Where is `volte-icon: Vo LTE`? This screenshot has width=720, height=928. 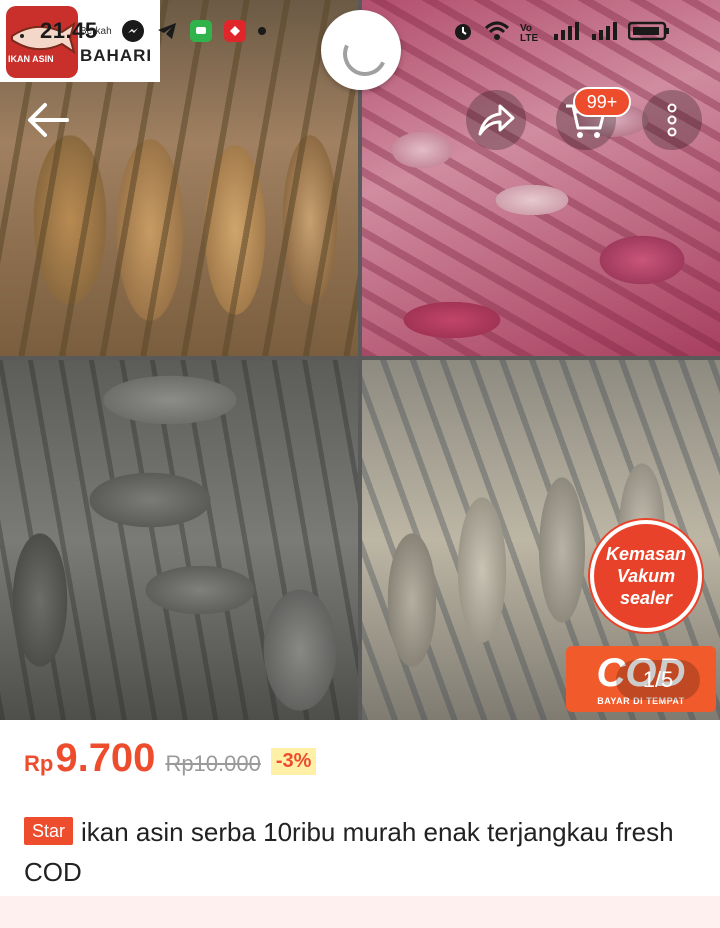
volte-icon: Vo LTE is located at coordinates (529, 33).